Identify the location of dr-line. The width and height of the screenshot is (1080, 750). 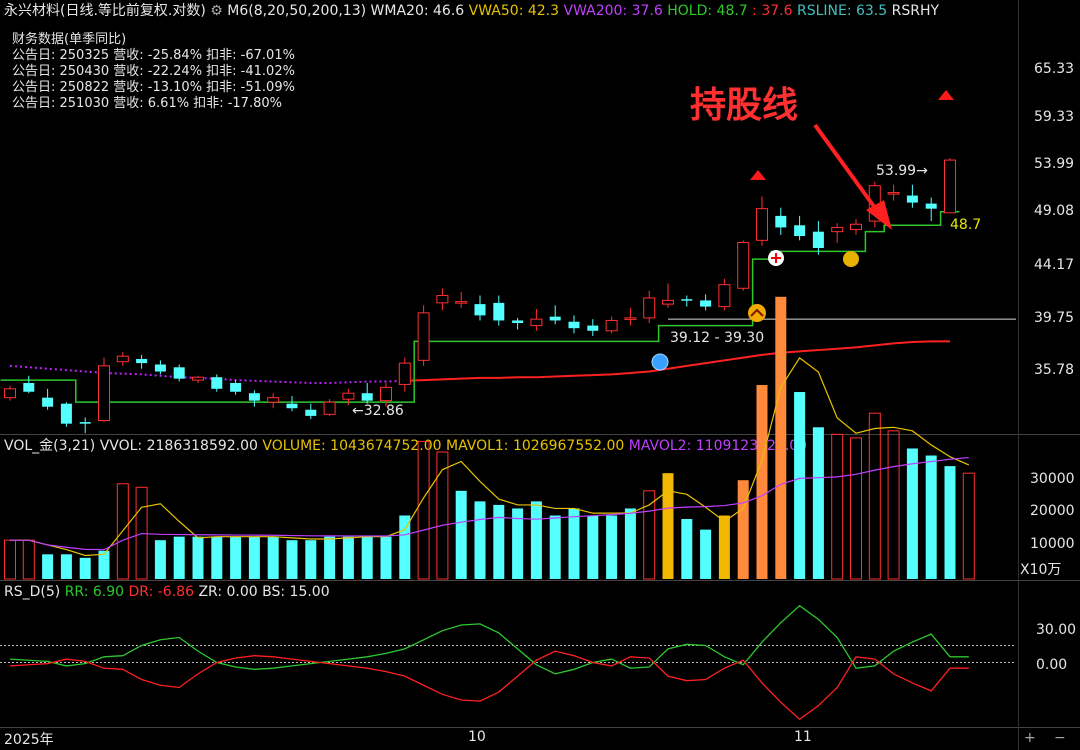
(489, 685).